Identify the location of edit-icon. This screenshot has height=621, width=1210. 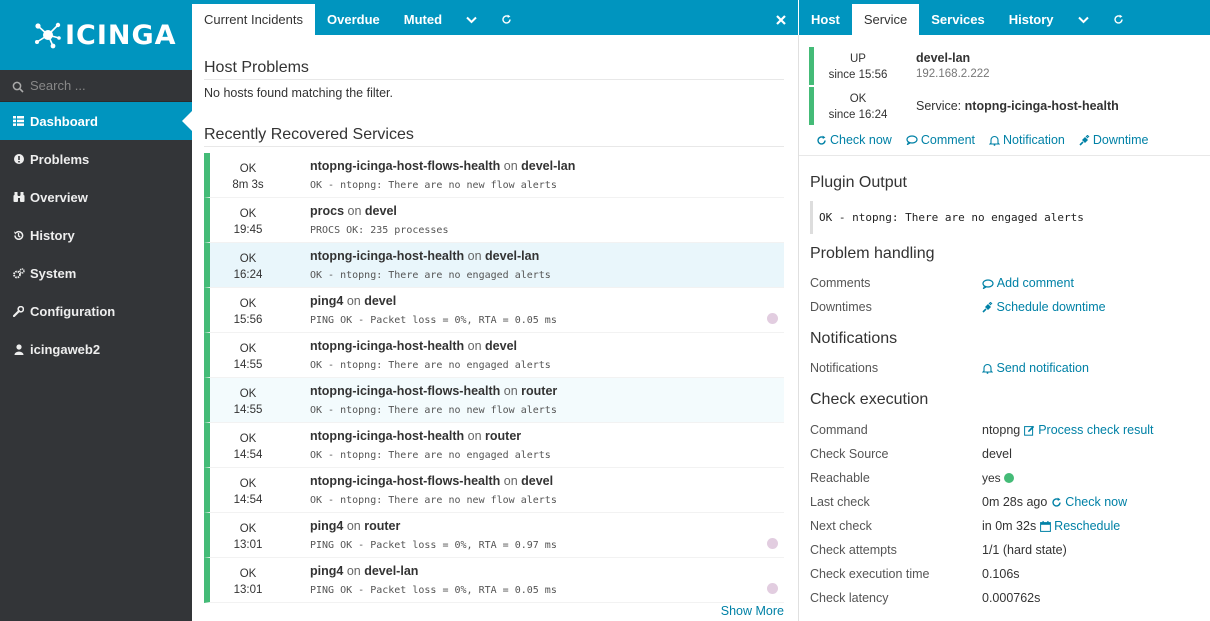
(1028, 431).